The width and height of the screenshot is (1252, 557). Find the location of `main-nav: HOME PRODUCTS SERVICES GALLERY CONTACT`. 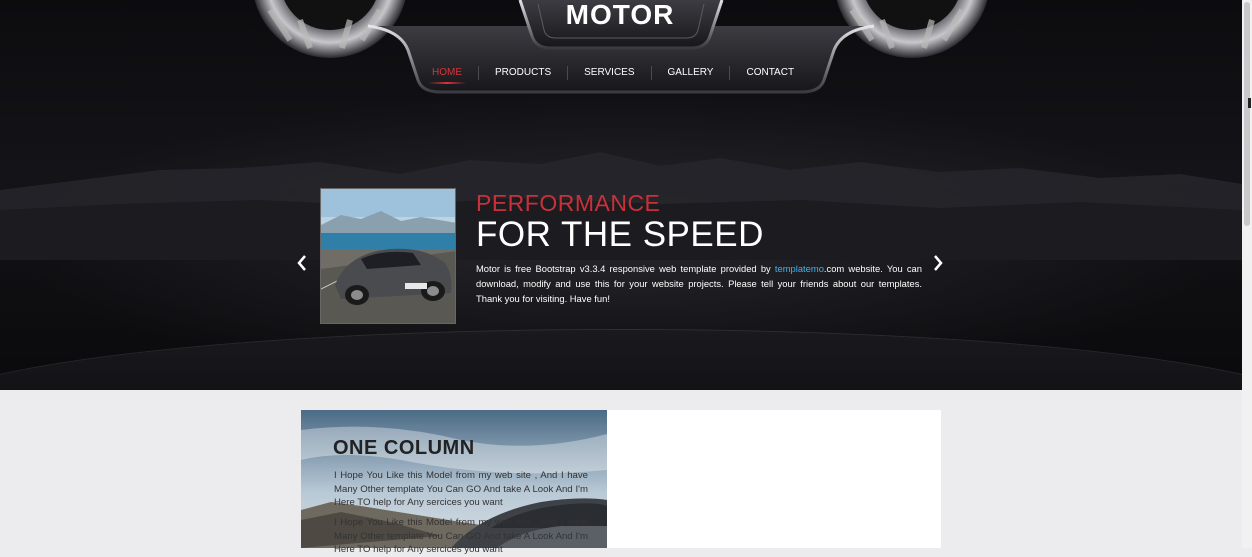

main-nav: HOME PRODUCTS SERVICES GALLERY CONTACT is located at coordinates (613, 74).